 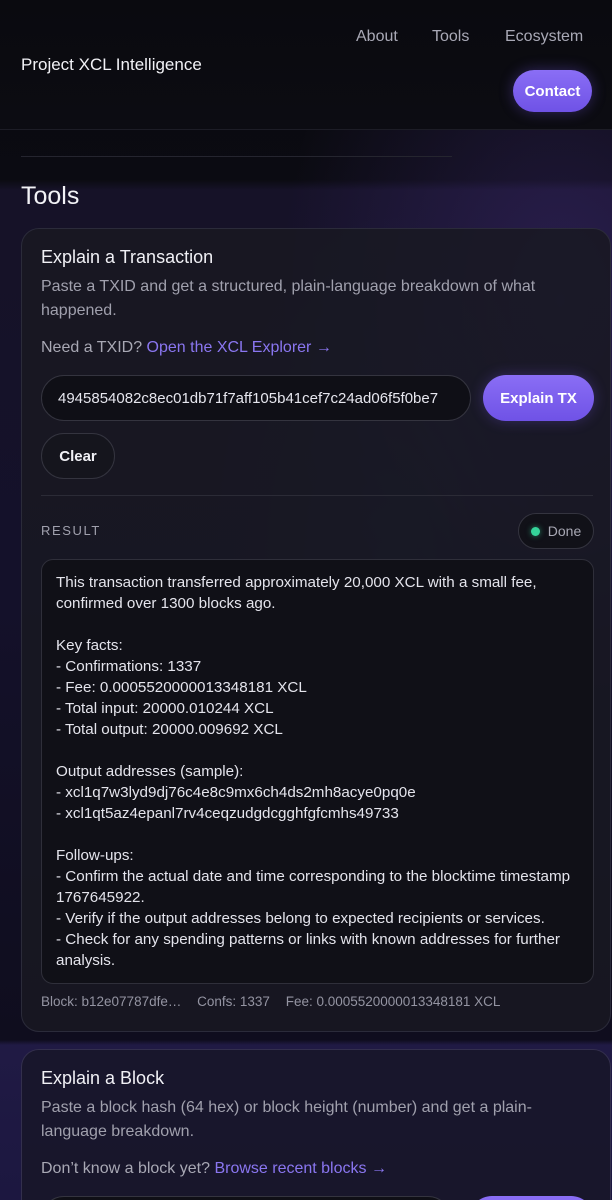 I want to click on browse-blocks-link: Browse recent blocks →, so click(x=300, y=1168).